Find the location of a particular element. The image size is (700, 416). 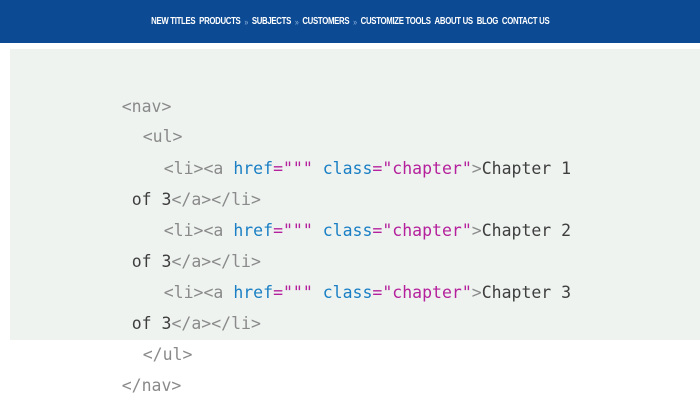

code-tag: </li> is located at coordinates (236, 323).